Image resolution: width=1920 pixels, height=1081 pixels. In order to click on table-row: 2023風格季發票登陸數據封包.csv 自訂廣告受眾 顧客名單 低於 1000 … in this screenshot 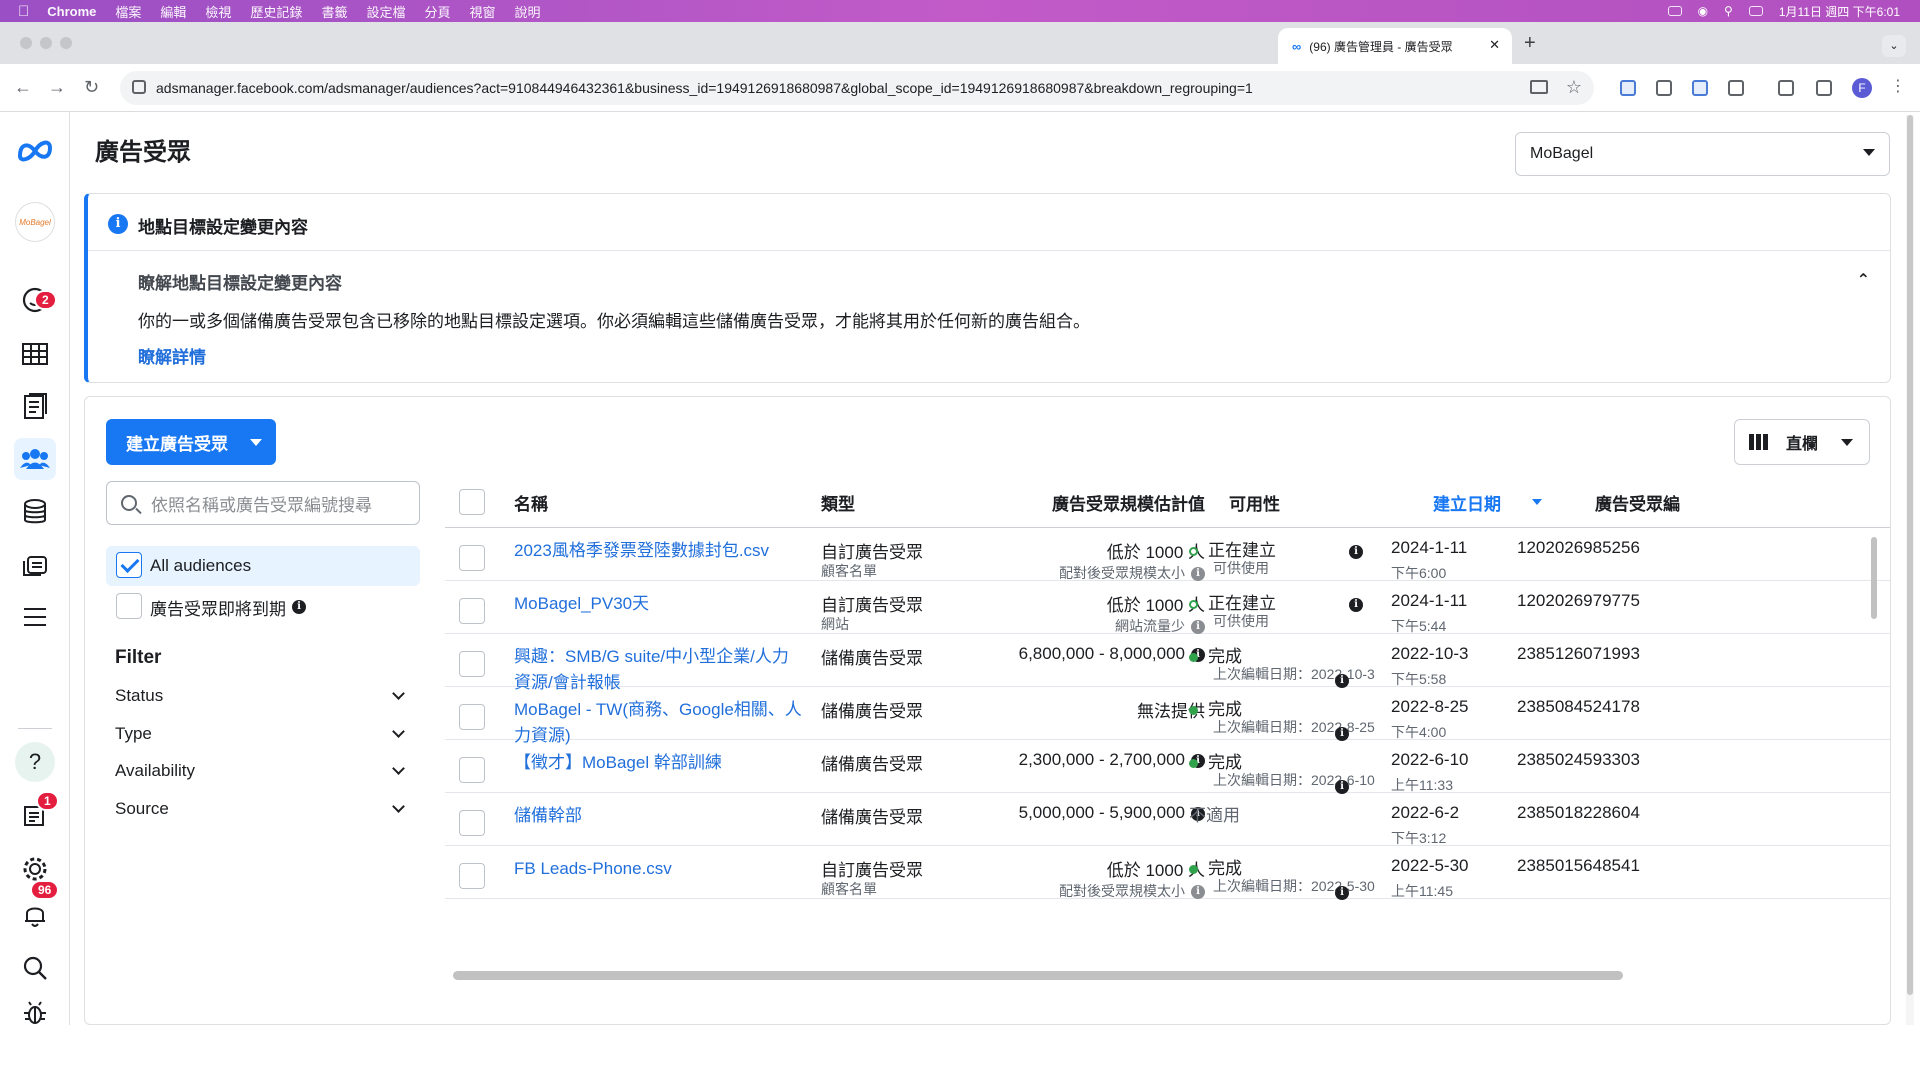, I will do `click(1167, 555)`.